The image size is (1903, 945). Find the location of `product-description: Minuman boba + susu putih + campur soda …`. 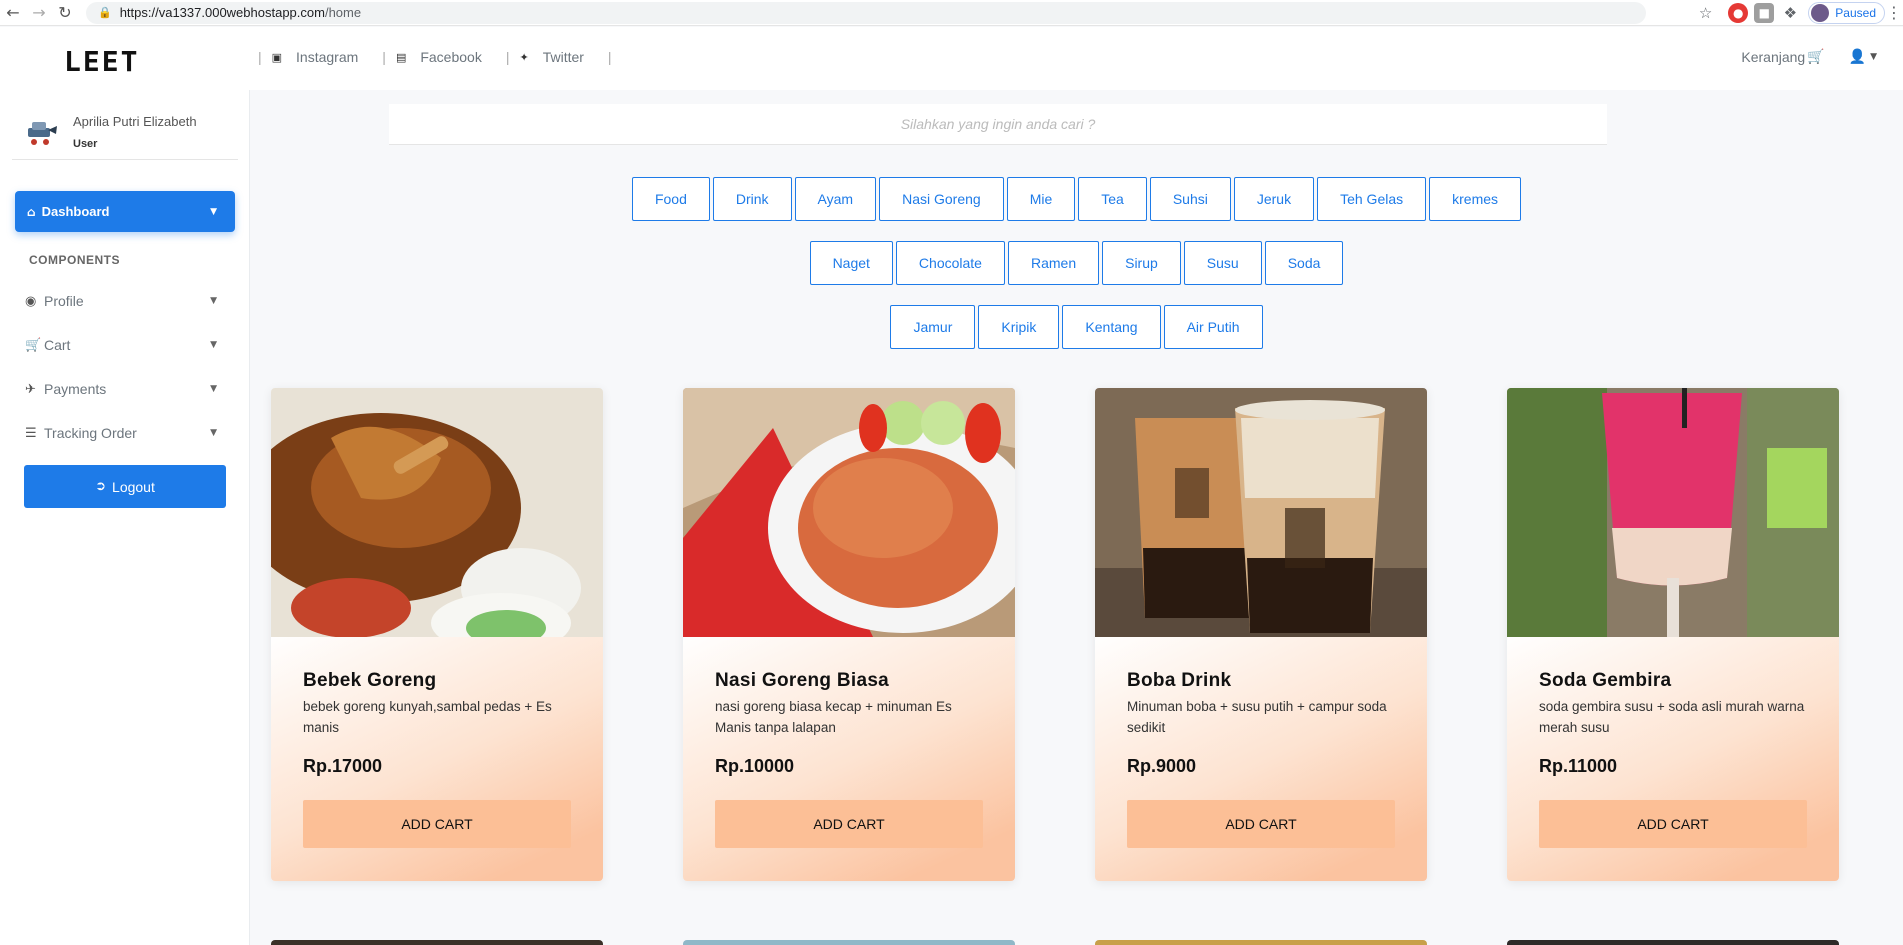

product-description: Minuman boba + susu putih + campur soda … is located at coordinates (1257, 717).